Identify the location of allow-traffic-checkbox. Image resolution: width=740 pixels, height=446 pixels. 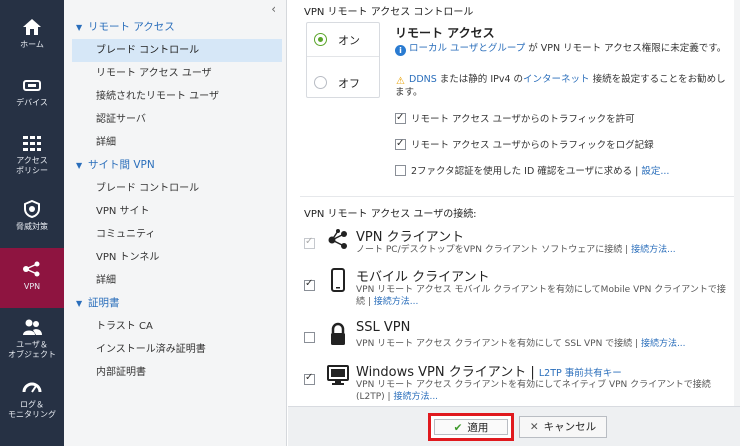
(400, 118).